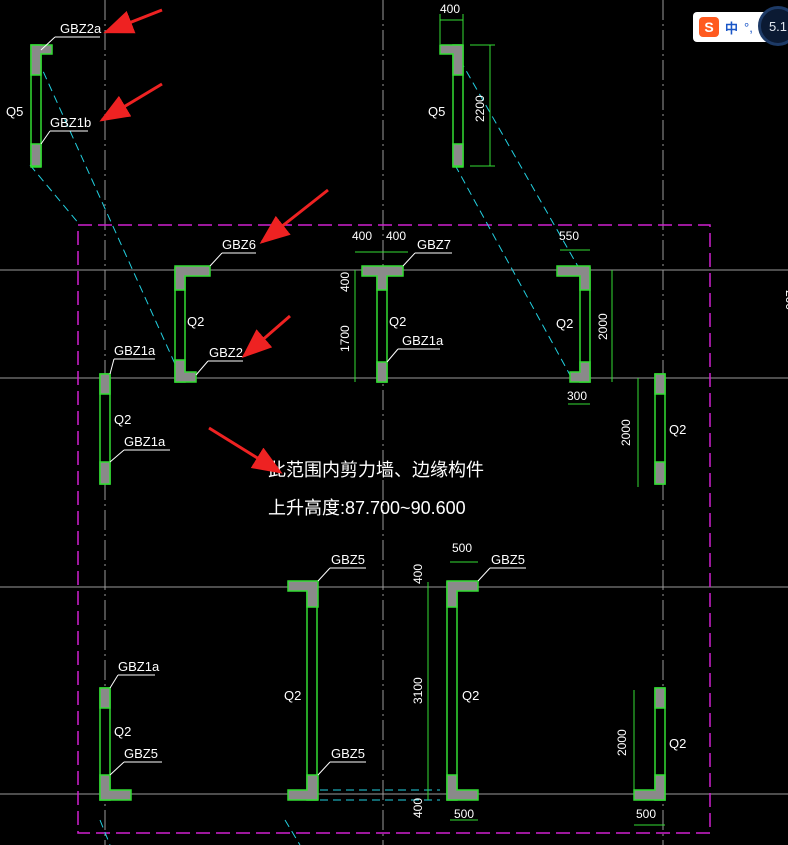 Image resolution: width=788 pixels, height=845 pixels. Describe the element at coordinates (14, 111) in the screenshot. I see `label-q5-left: Q5` at that location.